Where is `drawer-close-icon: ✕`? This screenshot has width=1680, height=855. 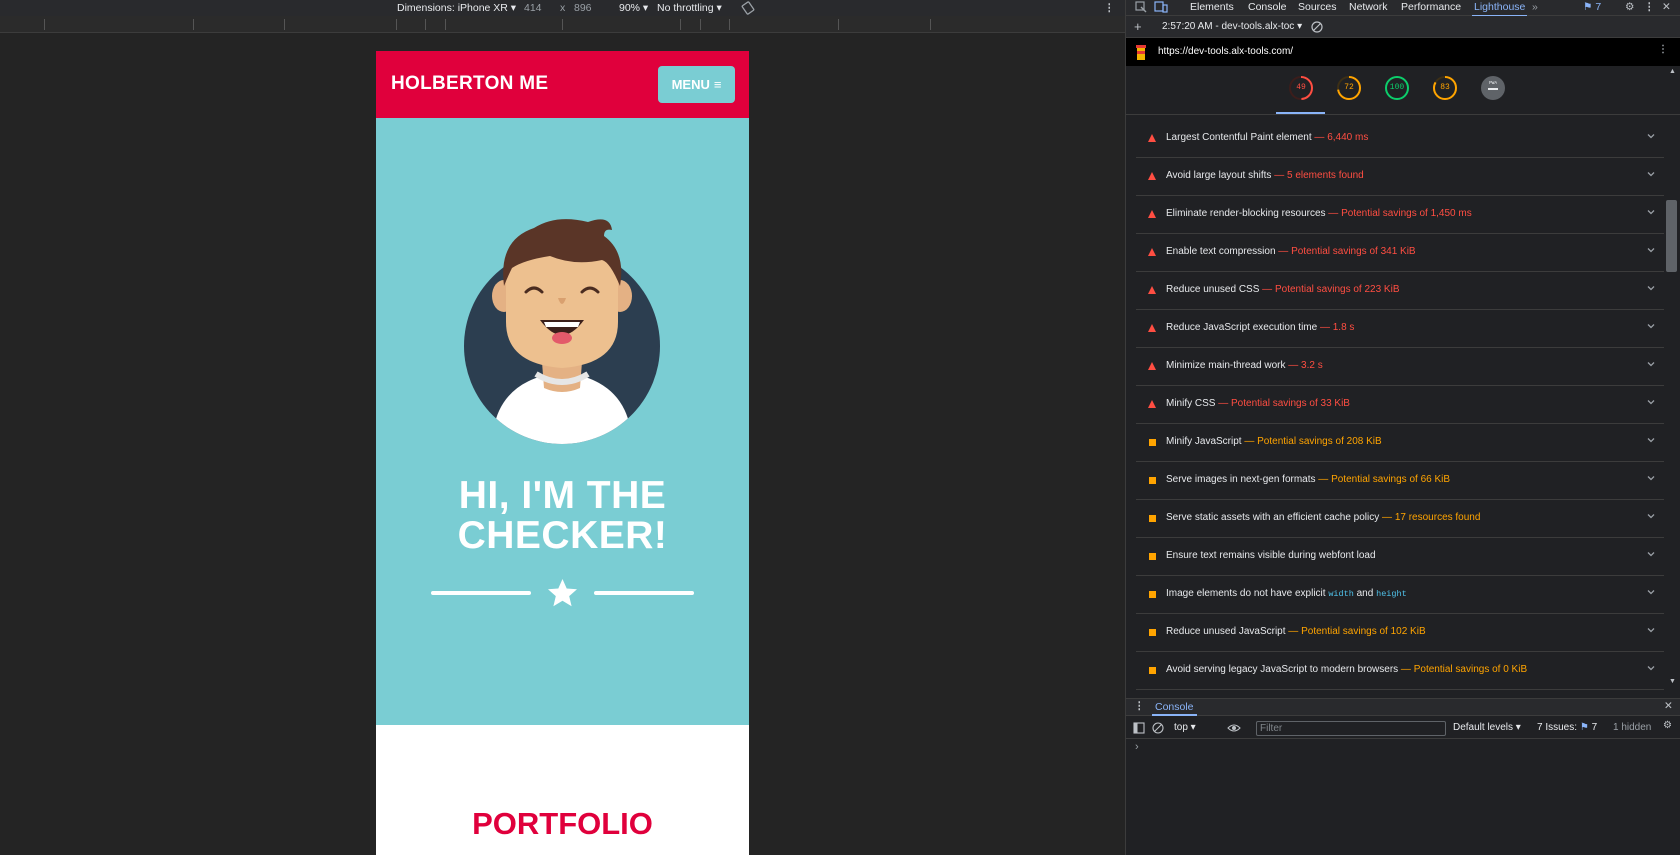
drawer-close-icon: ✕ is located at coordinates (1668, 706).